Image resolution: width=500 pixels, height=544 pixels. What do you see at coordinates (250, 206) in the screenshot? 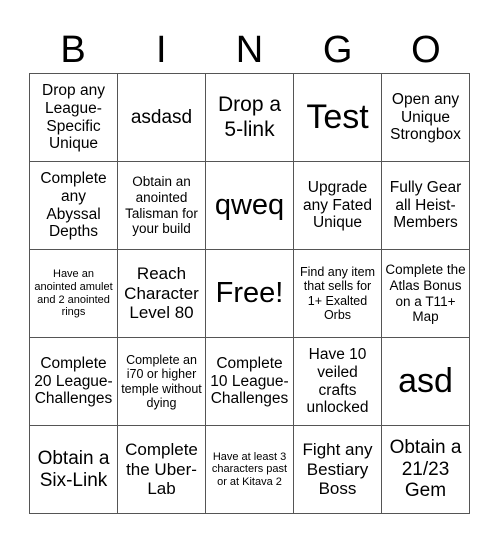
I see `bingo-cell: qweq` at bounding box center [250, 206].